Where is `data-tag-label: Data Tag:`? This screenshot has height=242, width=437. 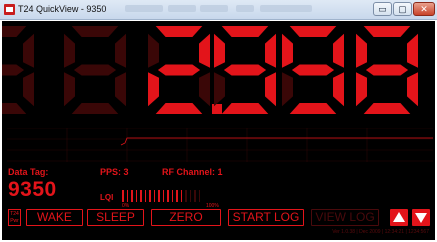
data-tag-label: Data Tag: is located at coordinates (28, 172).